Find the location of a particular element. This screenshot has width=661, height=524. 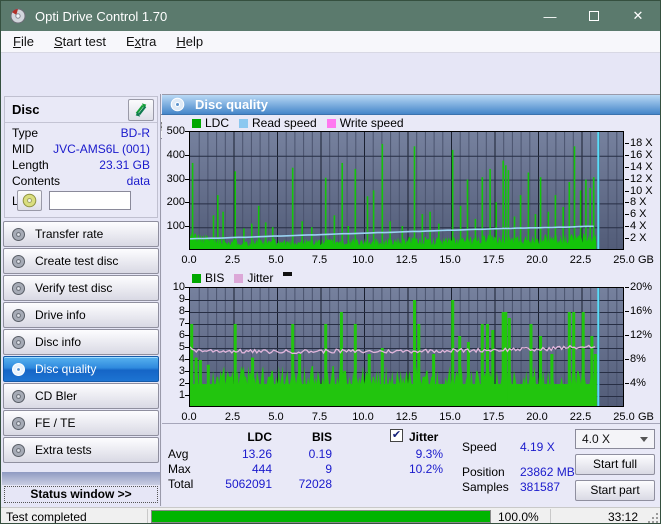

jitter-checkbox: ✔ is located at coordinates (396, 435).